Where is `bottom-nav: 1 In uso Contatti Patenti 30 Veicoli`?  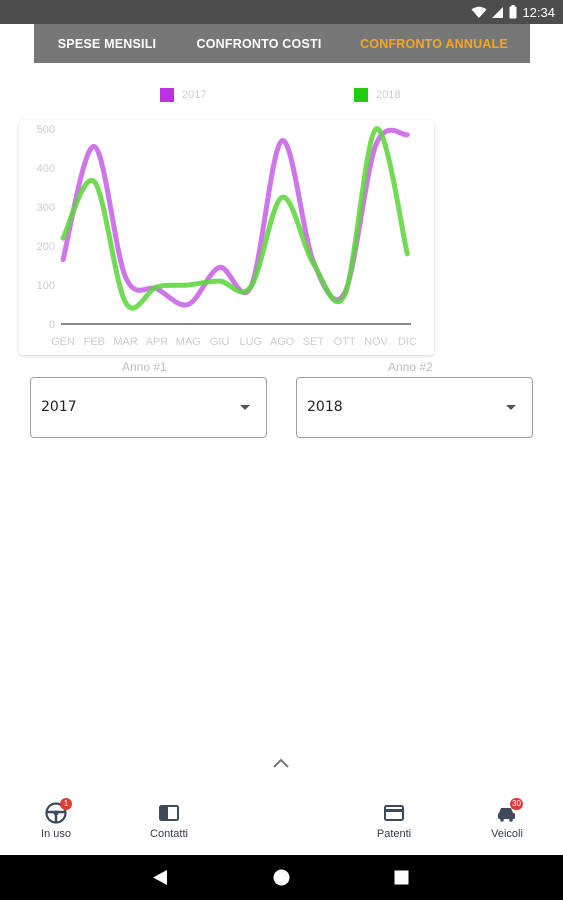
bottom-nav: 1 In uso Contatti Patenti 30 Veicoli is located at coordinates (281, 826).